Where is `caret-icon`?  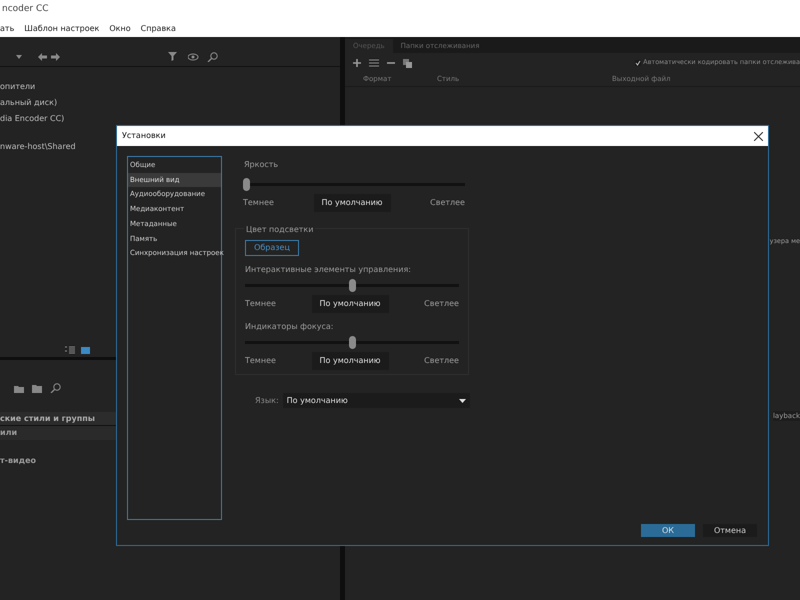 caret-icon is located at coordinates (462, 400).